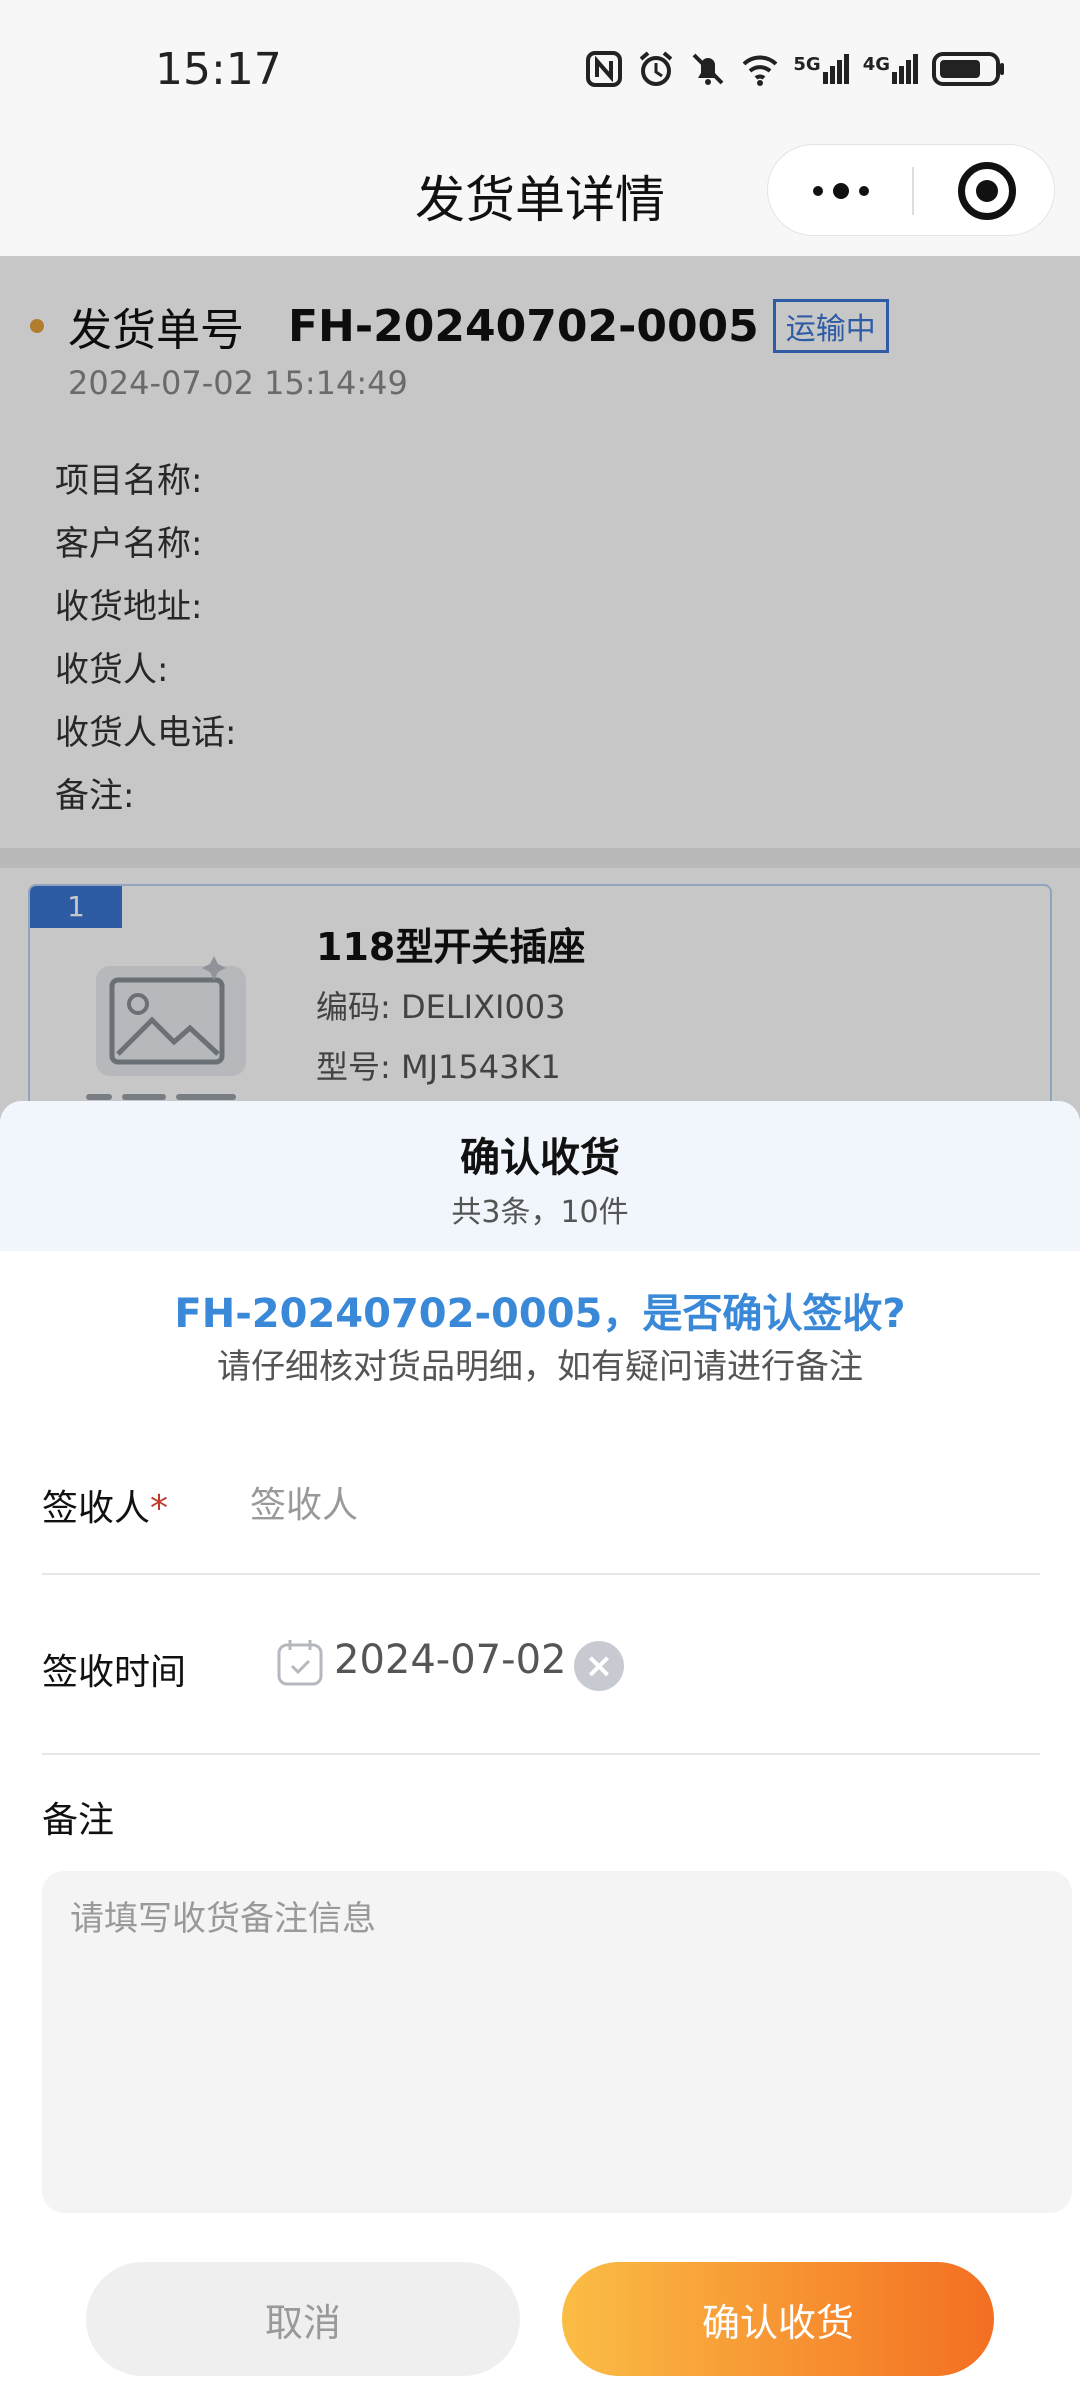 Image resolution: width=1080 pixels, height=2400 pixels. What do you see at coordinates (218, 69) in the screenshot?
I see `status-time: 15:17` at bounding box center [218, 69].